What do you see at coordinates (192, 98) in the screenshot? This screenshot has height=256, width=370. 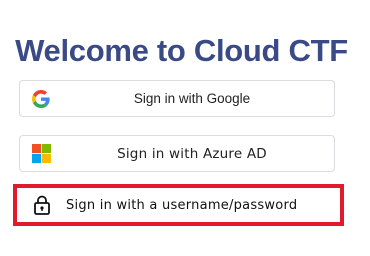 I see `sign-in-google-label: Sign in with Google` at bounding box center [192, 98].